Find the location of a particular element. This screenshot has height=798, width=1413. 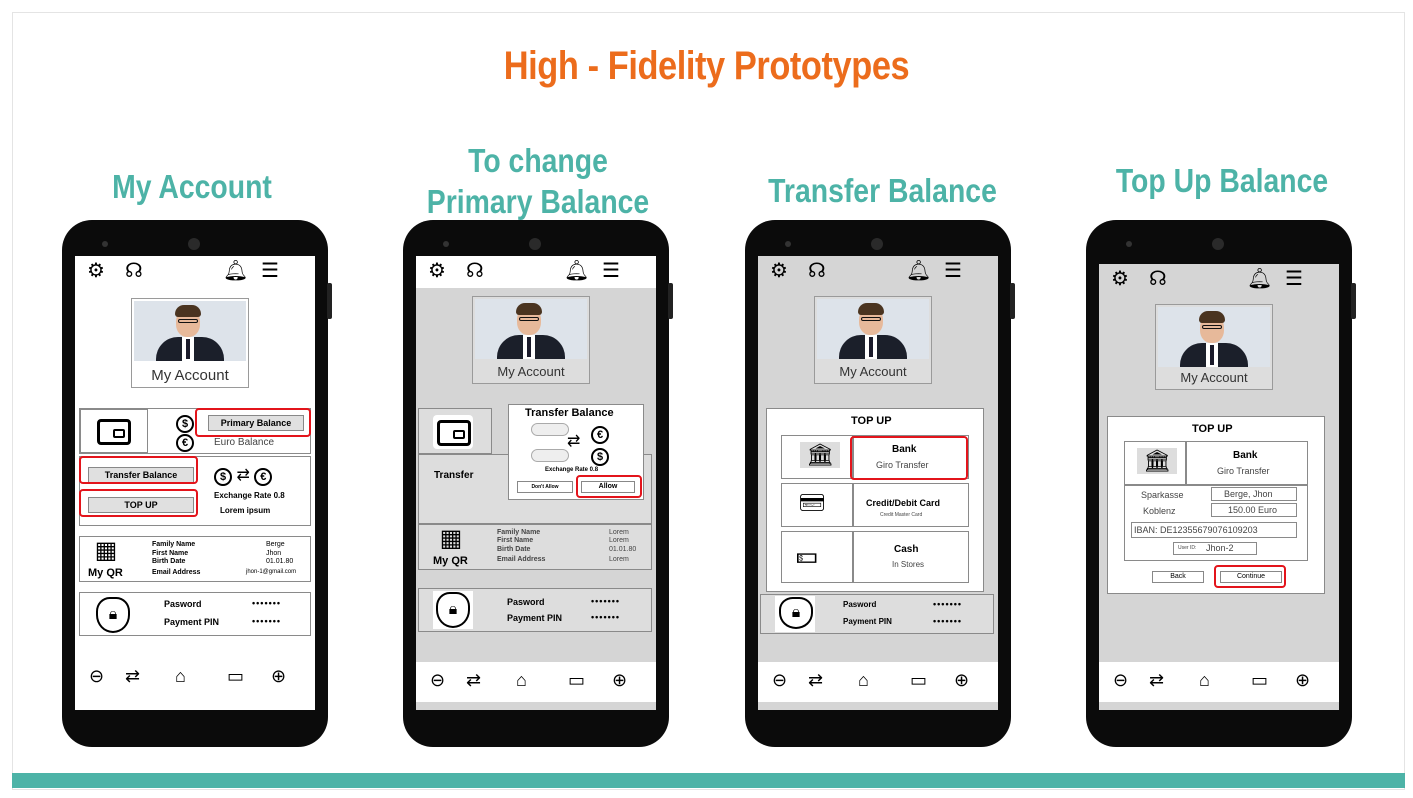

user-id-label: User ID: is located at coordinates (1187, 548).